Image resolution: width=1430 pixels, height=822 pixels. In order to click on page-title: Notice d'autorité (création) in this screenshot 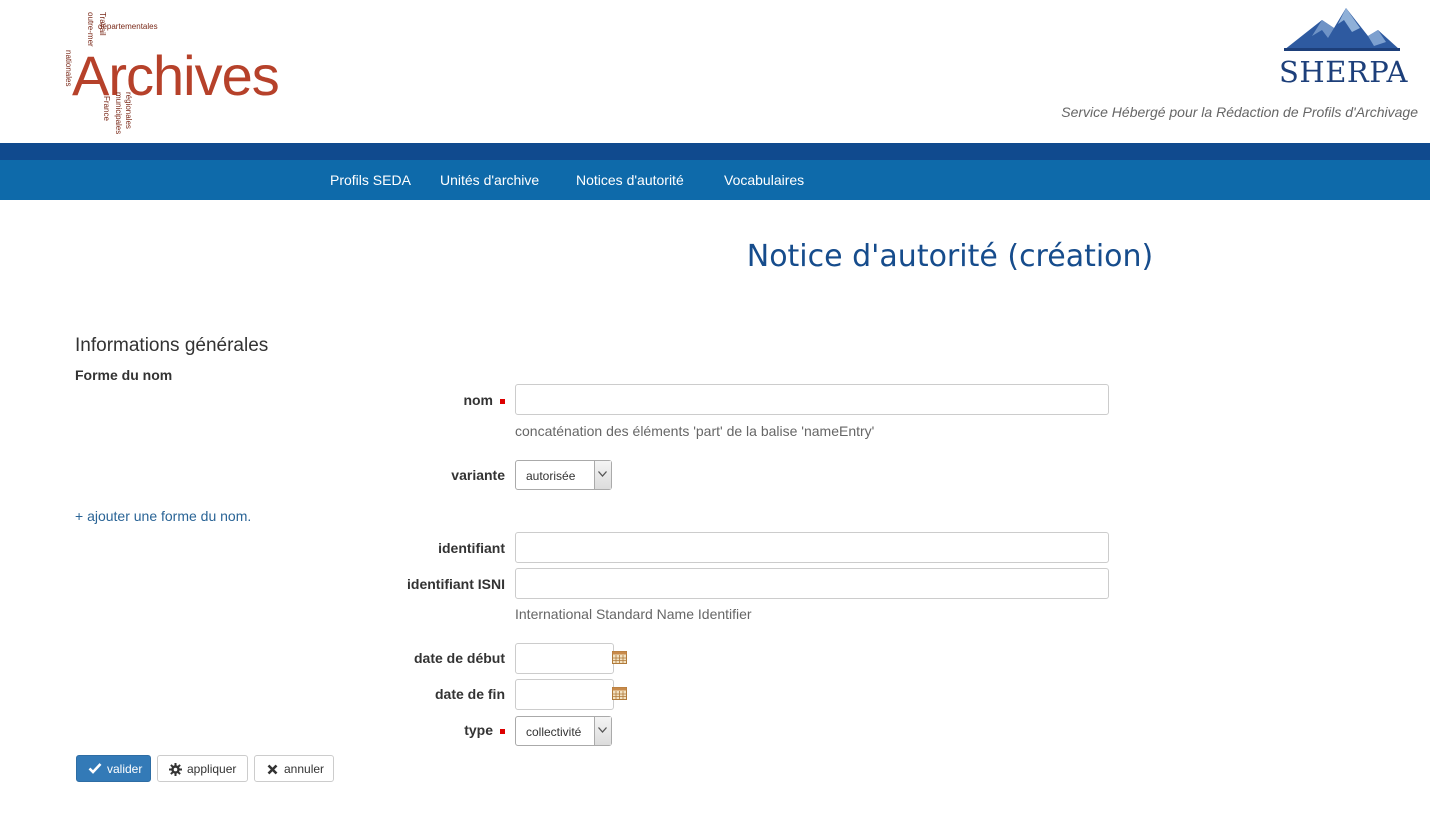, I will do `click(950, 256)`.